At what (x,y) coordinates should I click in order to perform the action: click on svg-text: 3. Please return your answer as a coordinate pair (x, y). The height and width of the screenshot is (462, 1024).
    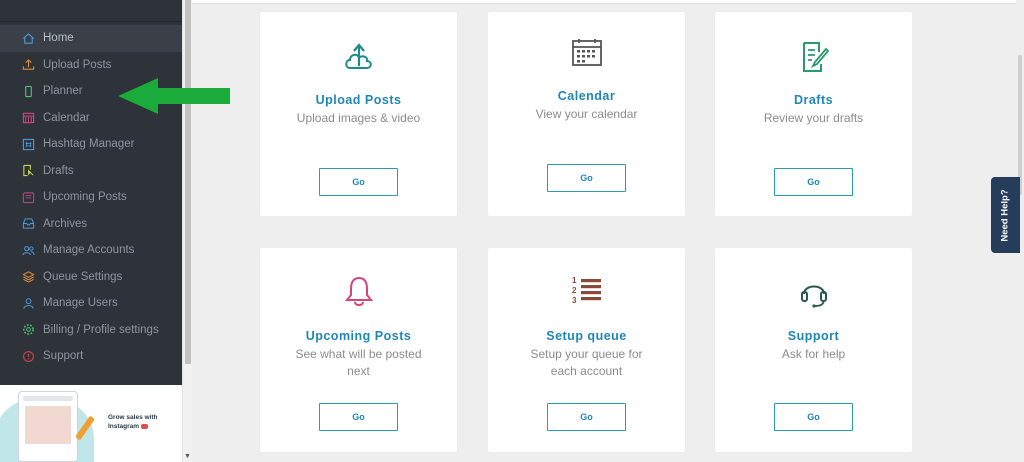
    Looking at the image, I should click on (574, 300).